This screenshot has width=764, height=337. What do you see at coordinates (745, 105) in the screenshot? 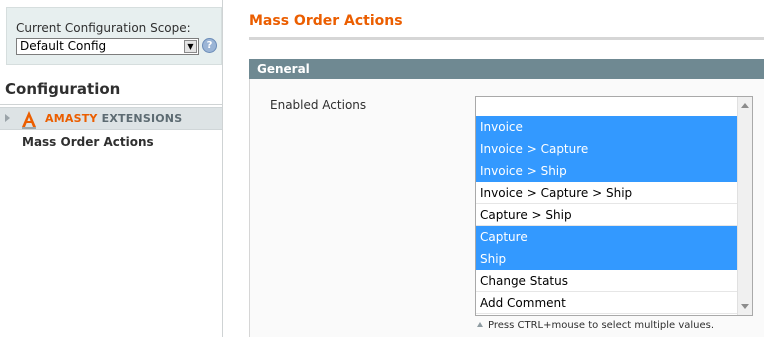
I see `scroll-up-icon` at bounding box center [745, 105].